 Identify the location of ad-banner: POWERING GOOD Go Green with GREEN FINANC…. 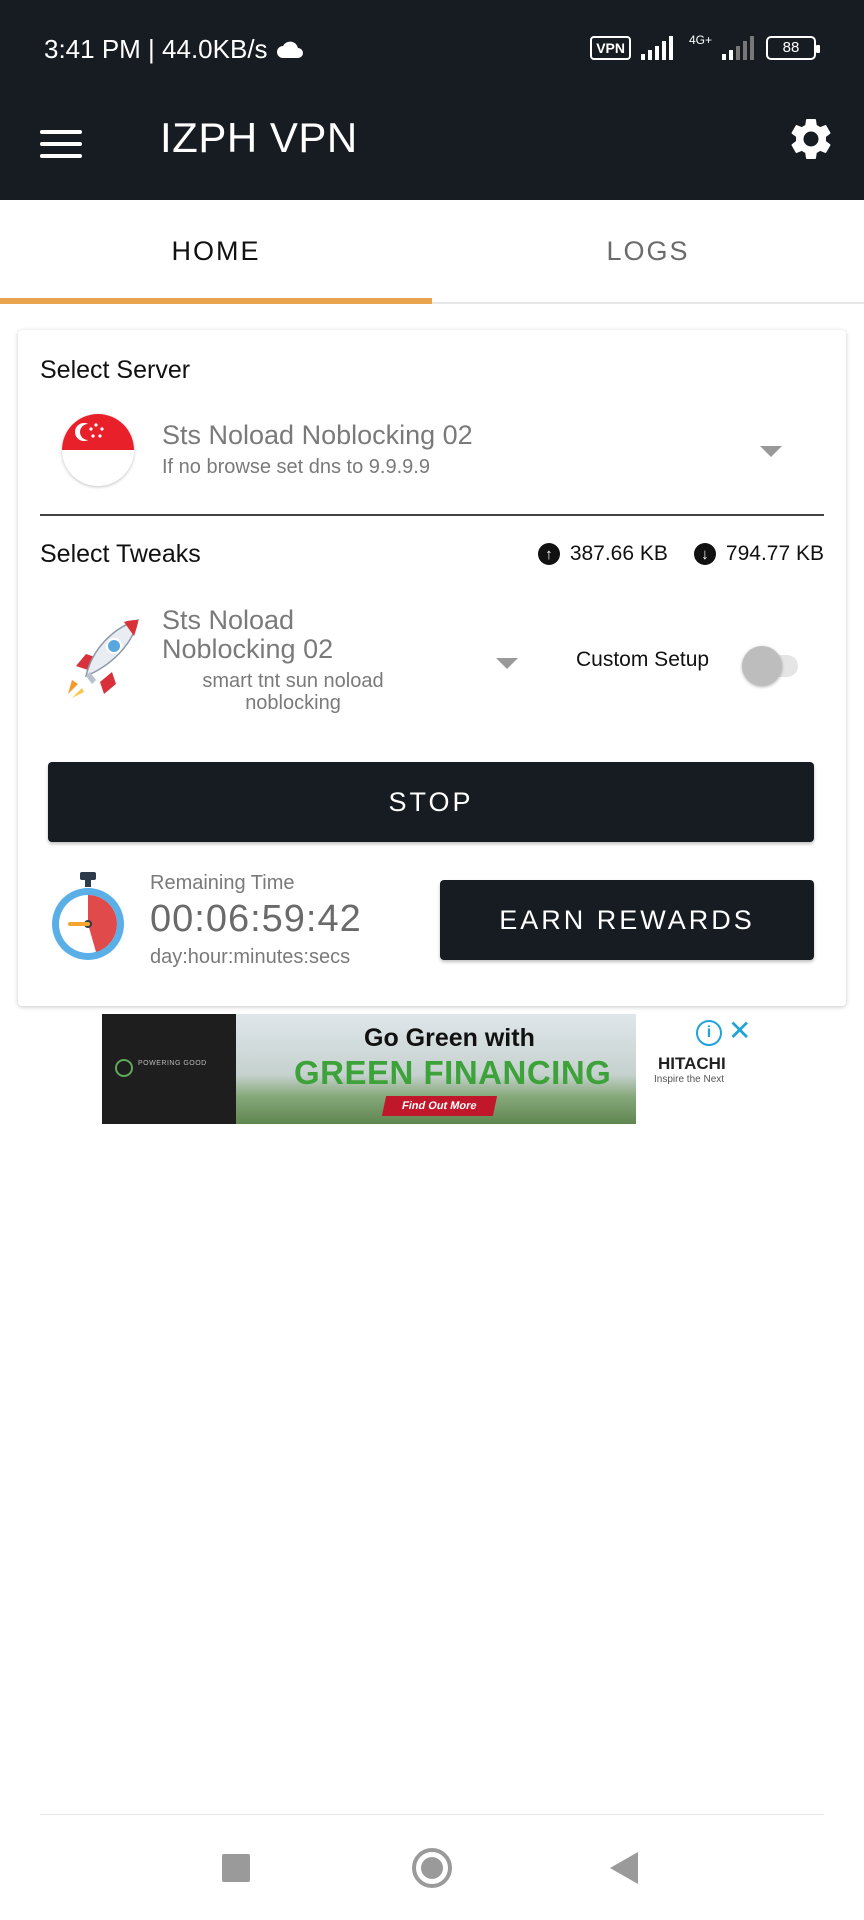
(430, 1069).